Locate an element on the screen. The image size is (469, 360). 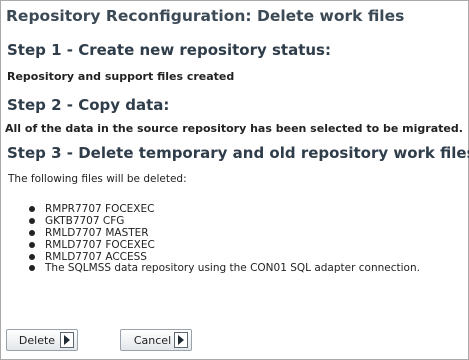
list-item: GKTB7707 CFG is located at coordinates (224, 221).